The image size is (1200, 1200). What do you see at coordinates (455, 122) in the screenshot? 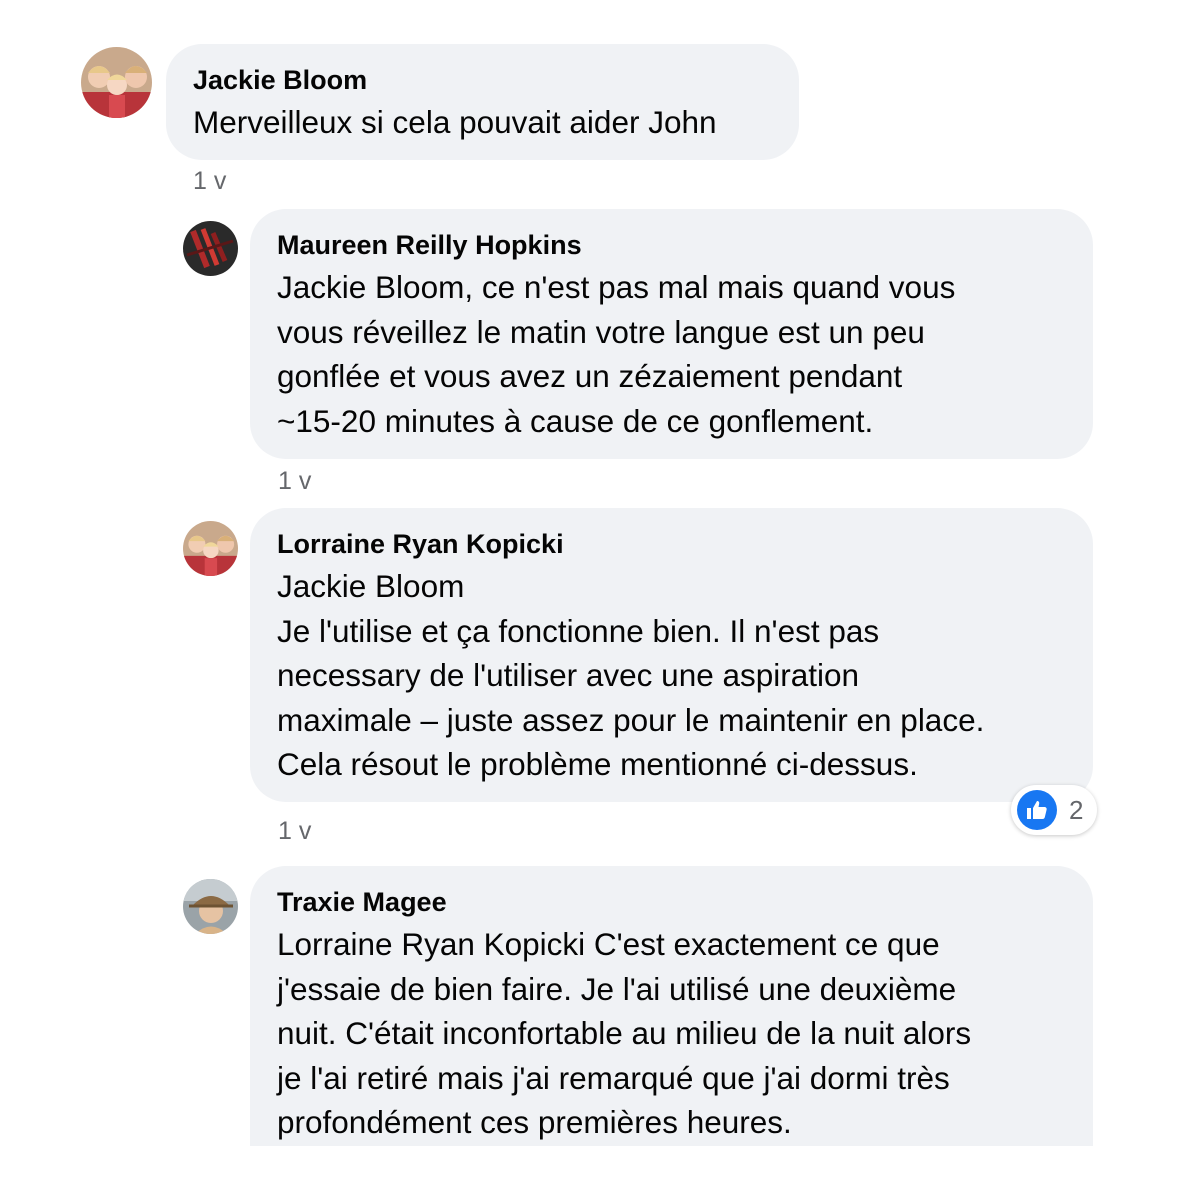
I see `comment-text: Merveilleux si cela pouvait aider John` at bounding box center [455, 122].